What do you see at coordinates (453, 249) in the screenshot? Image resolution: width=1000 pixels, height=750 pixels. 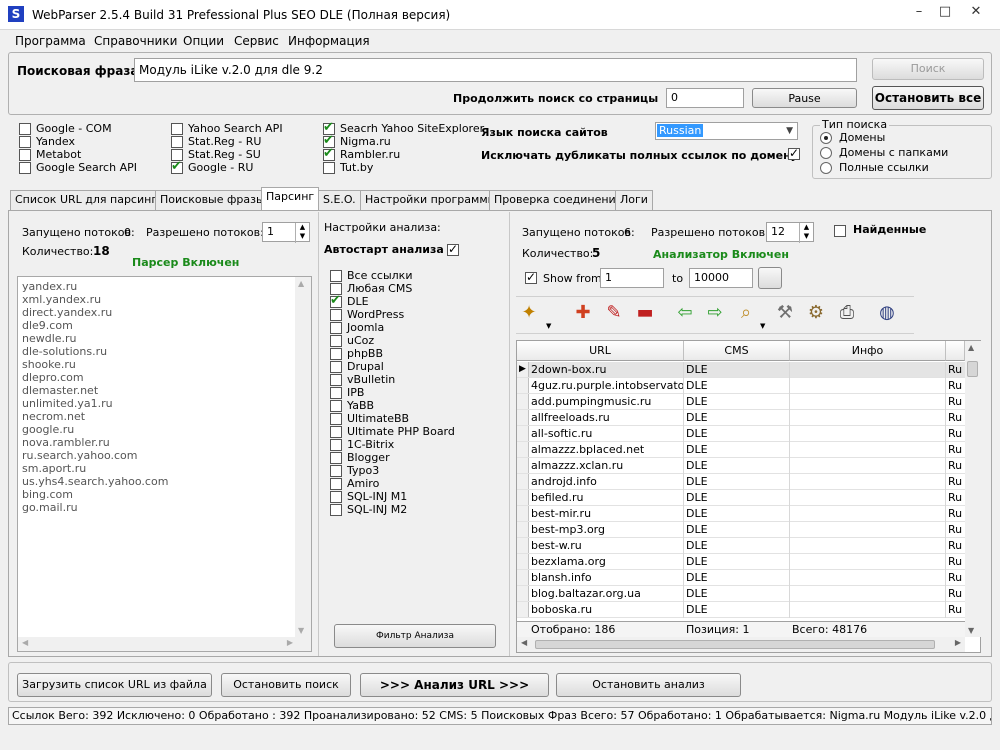 I see `autostart-checkbox` at bounding box center [453, 249].